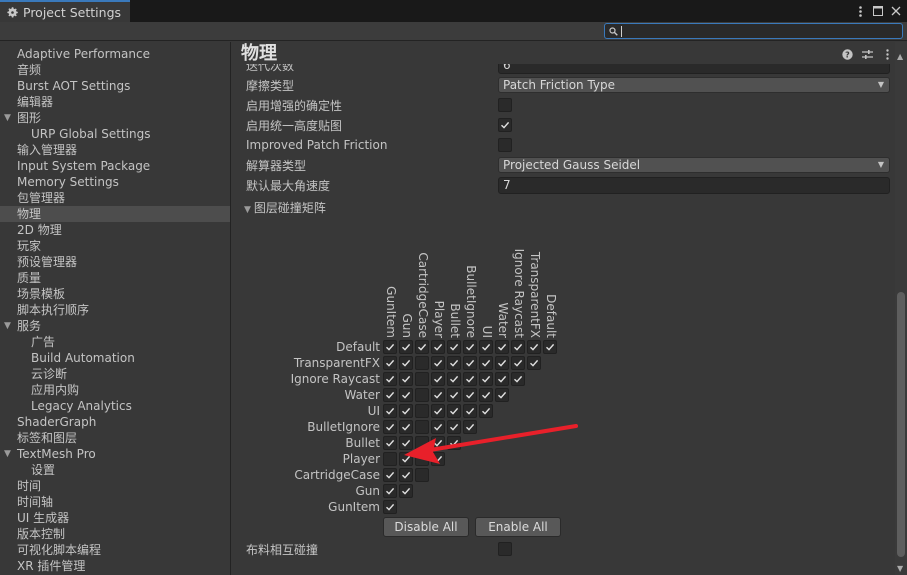 The image size is (907, 575). What do you see at coordinates (115, 70) in the screenshot?
I see `sidebar-item: 音频` at bounding box center [115, 70].